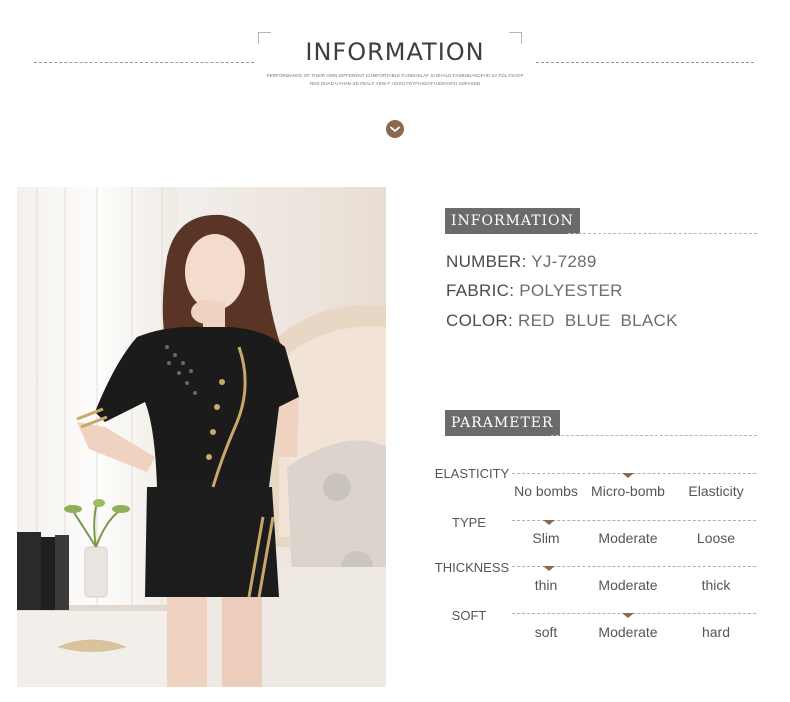  Describe the element at coordinates (716, 585) in the screenshot. I see `param-thickness-option-3: thick` at that location.